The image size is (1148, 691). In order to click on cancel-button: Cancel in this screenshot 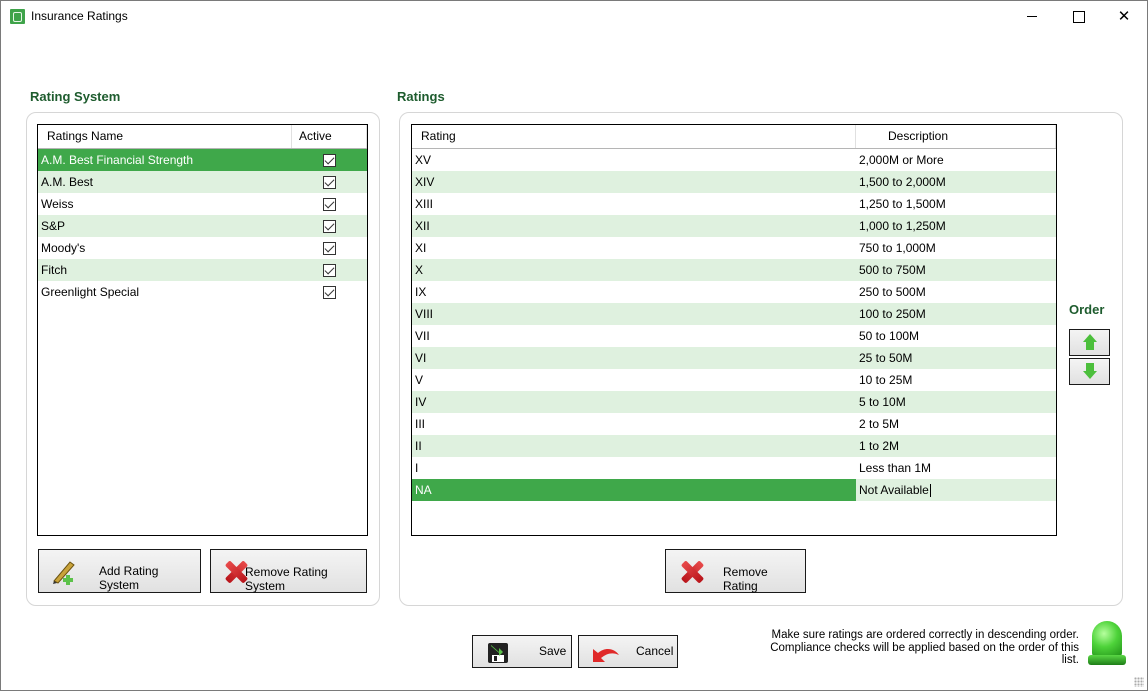, I will do `click(628, 651)`.